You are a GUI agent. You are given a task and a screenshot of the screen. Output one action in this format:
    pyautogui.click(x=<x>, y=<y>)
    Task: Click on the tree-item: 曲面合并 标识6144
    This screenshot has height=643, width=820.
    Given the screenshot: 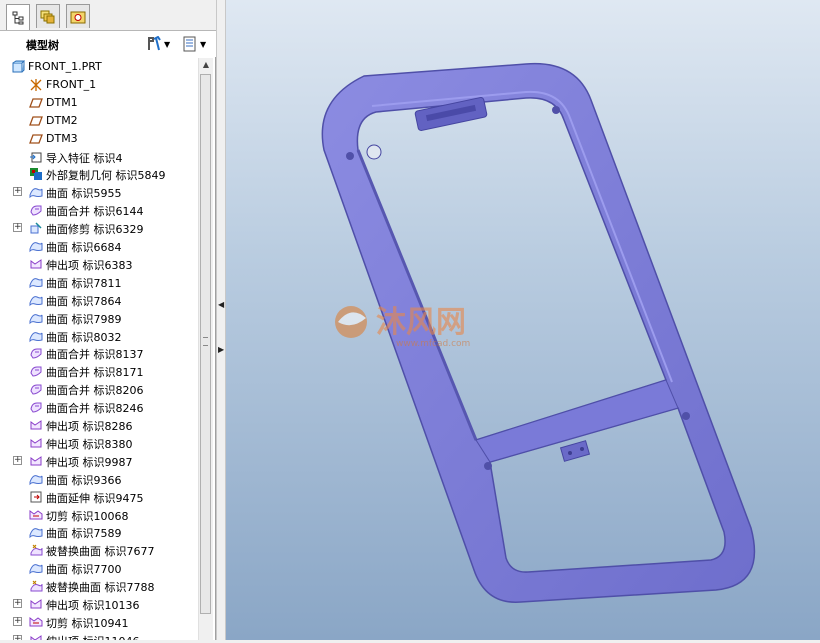 What is the action you would take?
    pyautogui.click(x=99, y=210)
    